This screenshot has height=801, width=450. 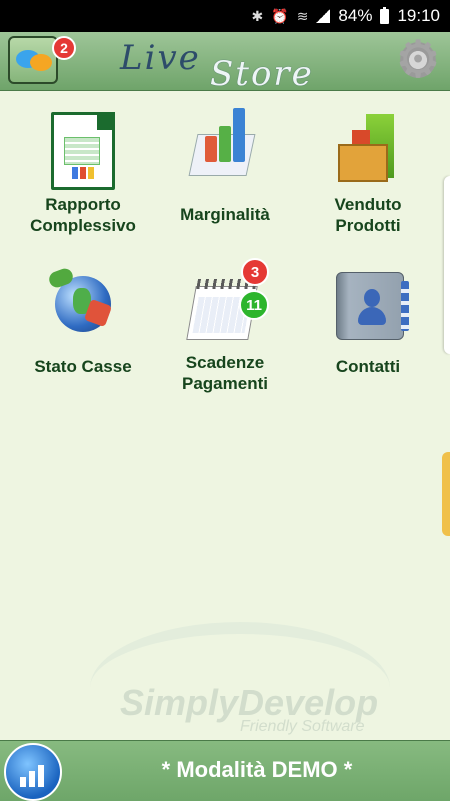 I want to click on tile-label-line1: Scadenze, so click(x=225, y=362).